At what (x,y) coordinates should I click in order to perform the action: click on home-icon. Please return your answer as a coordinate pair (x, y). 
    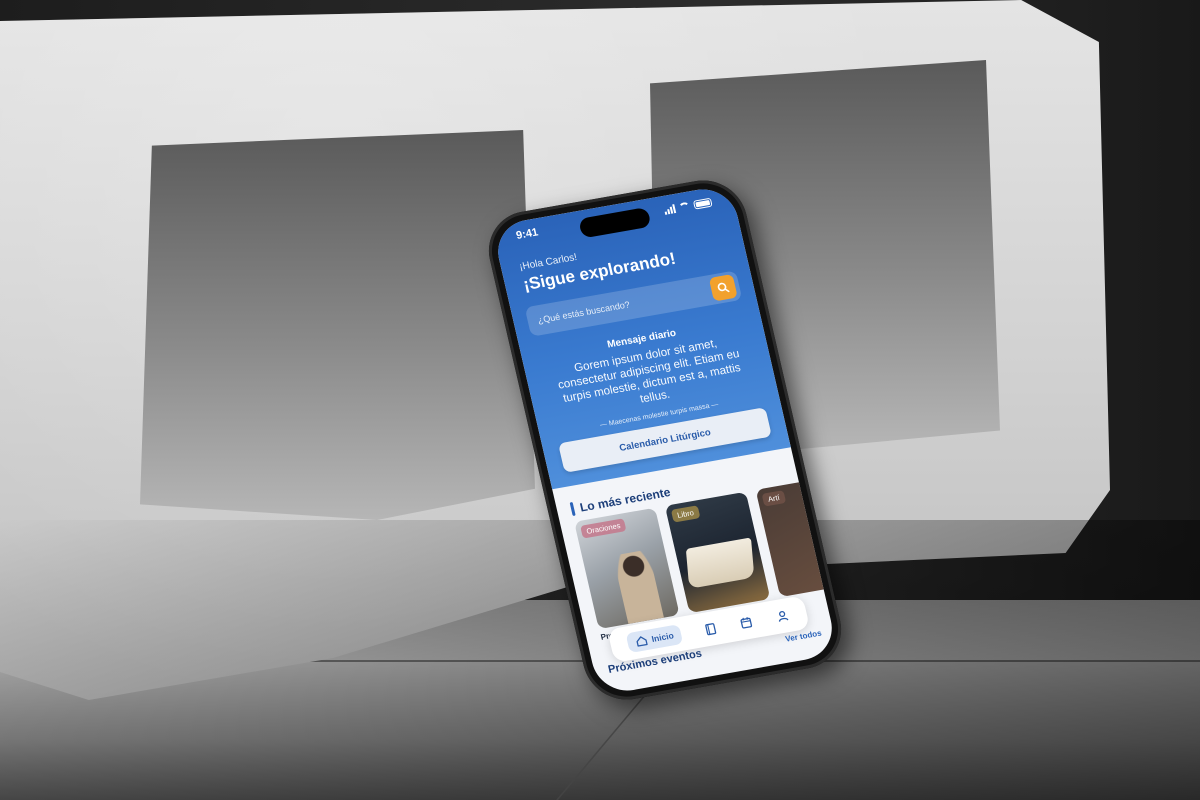
    Looking at the image, I should click on (642, 641).